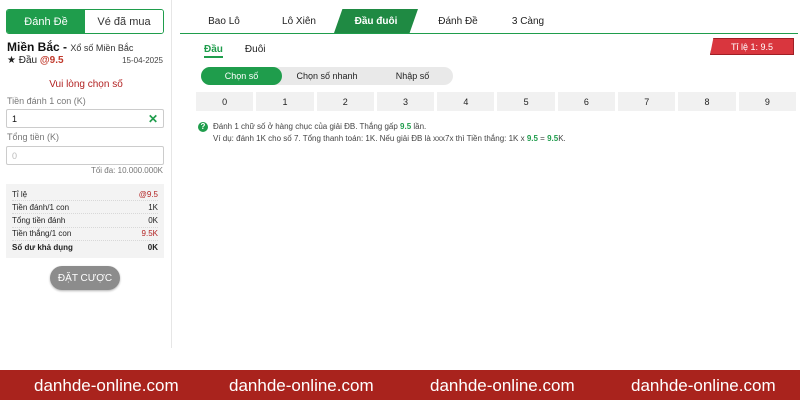  I want to click on summary-row: Tỉ lệ @9.5, so click(85, 195).